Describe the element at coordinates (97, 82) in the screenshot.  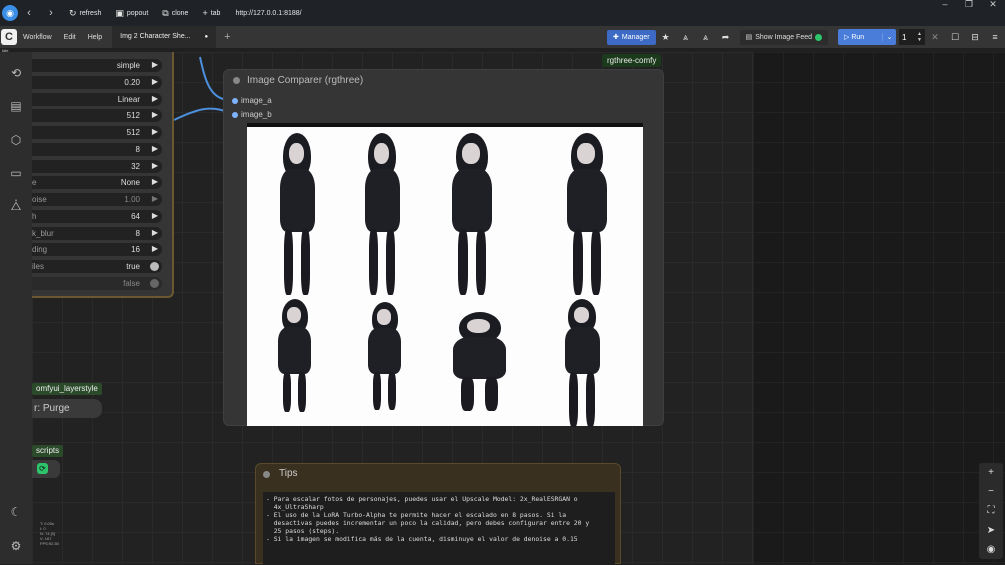
I see `widget-row: 0.20 ▶` at that location.